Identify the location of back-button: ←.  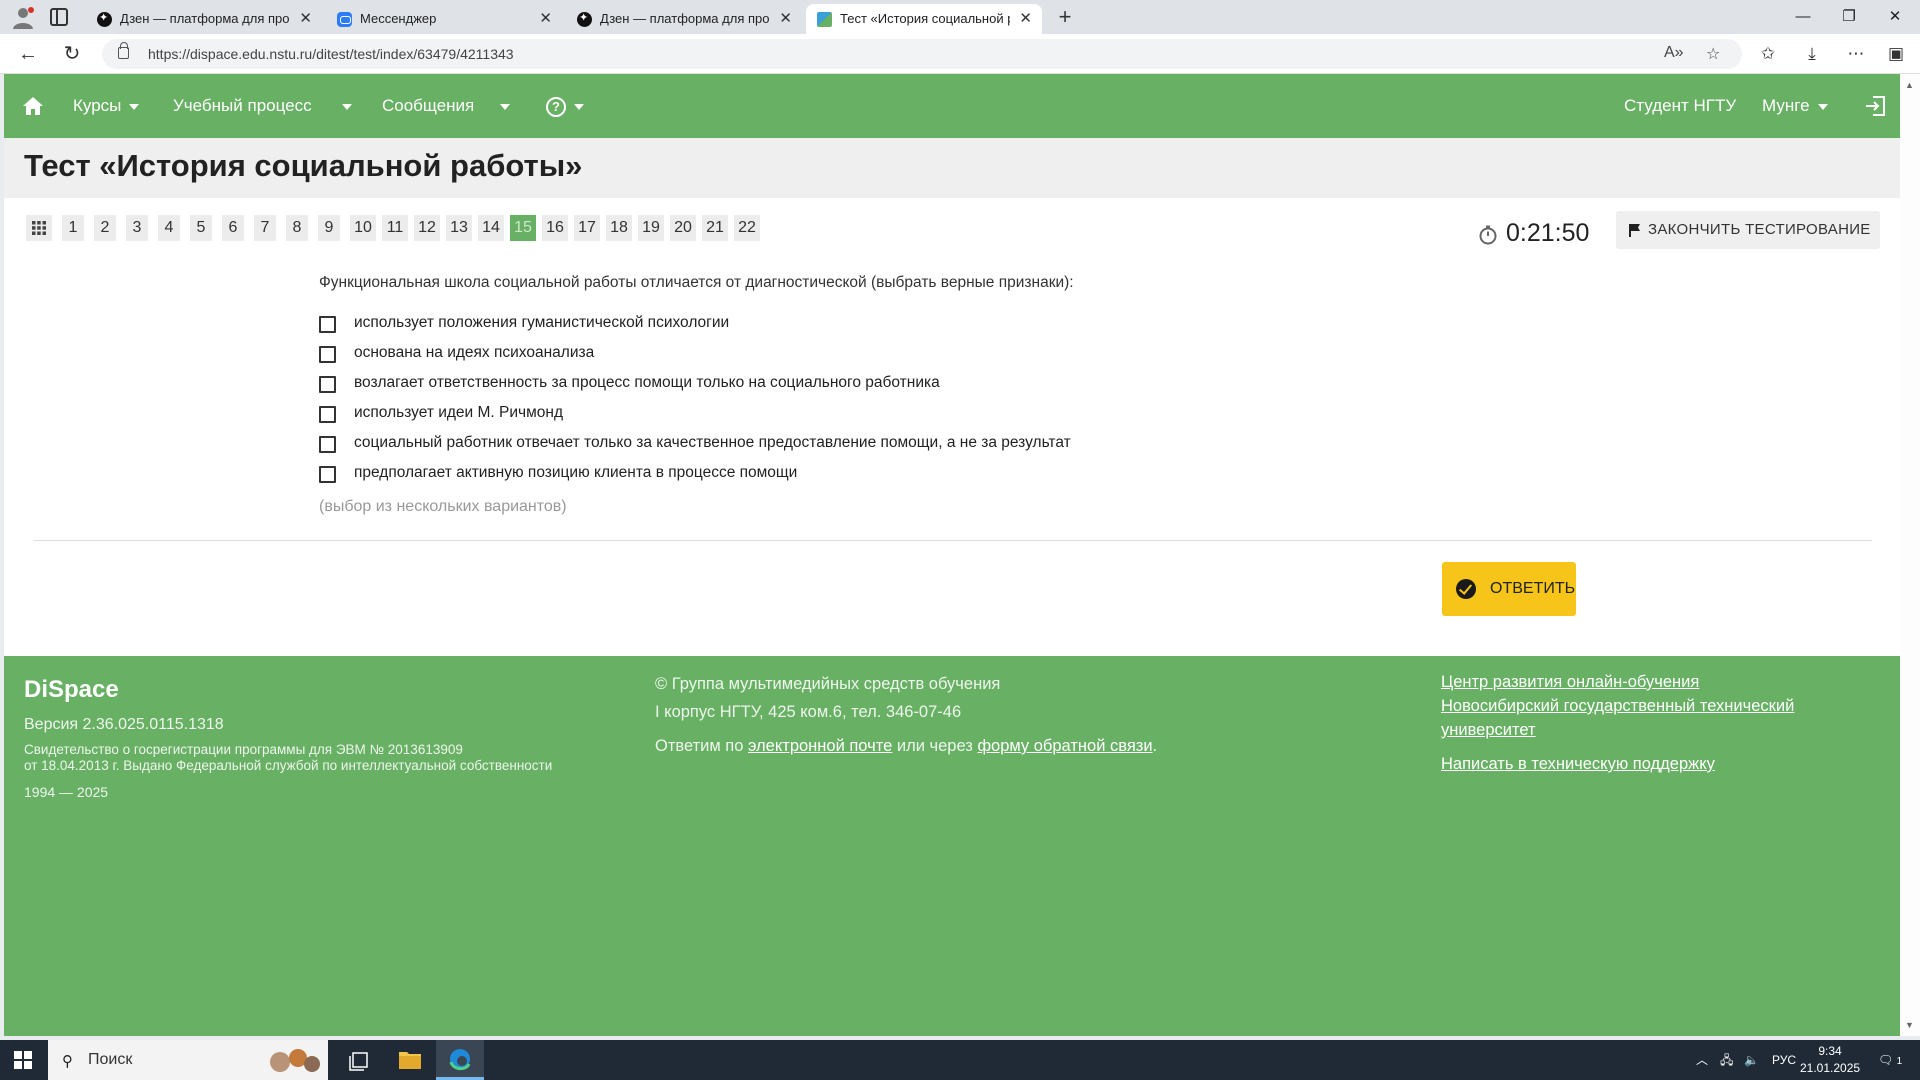
(28, 54).